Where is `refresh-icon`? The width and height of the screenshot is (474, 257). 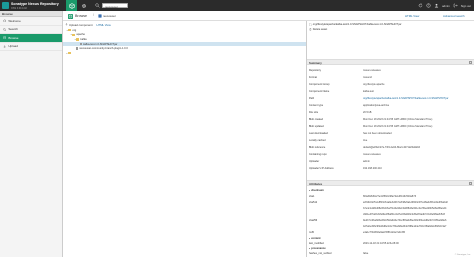
refresh-icon is located at coordinates (420, 5).